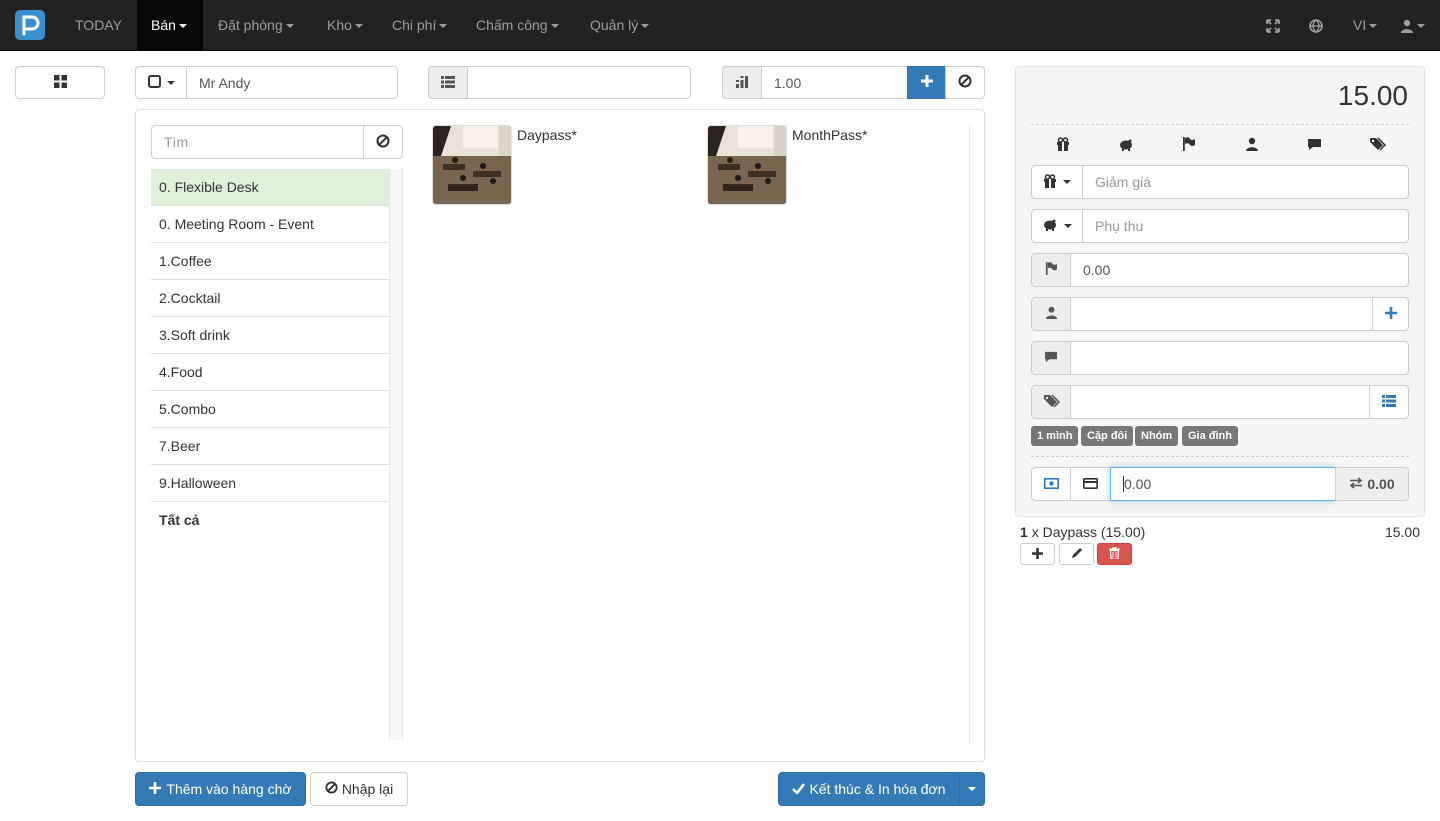  What do you see at coordinates (225, 82) in the screenshot?
I see `customer-name-value: Mr Andy` at bounding box center [225, 82].